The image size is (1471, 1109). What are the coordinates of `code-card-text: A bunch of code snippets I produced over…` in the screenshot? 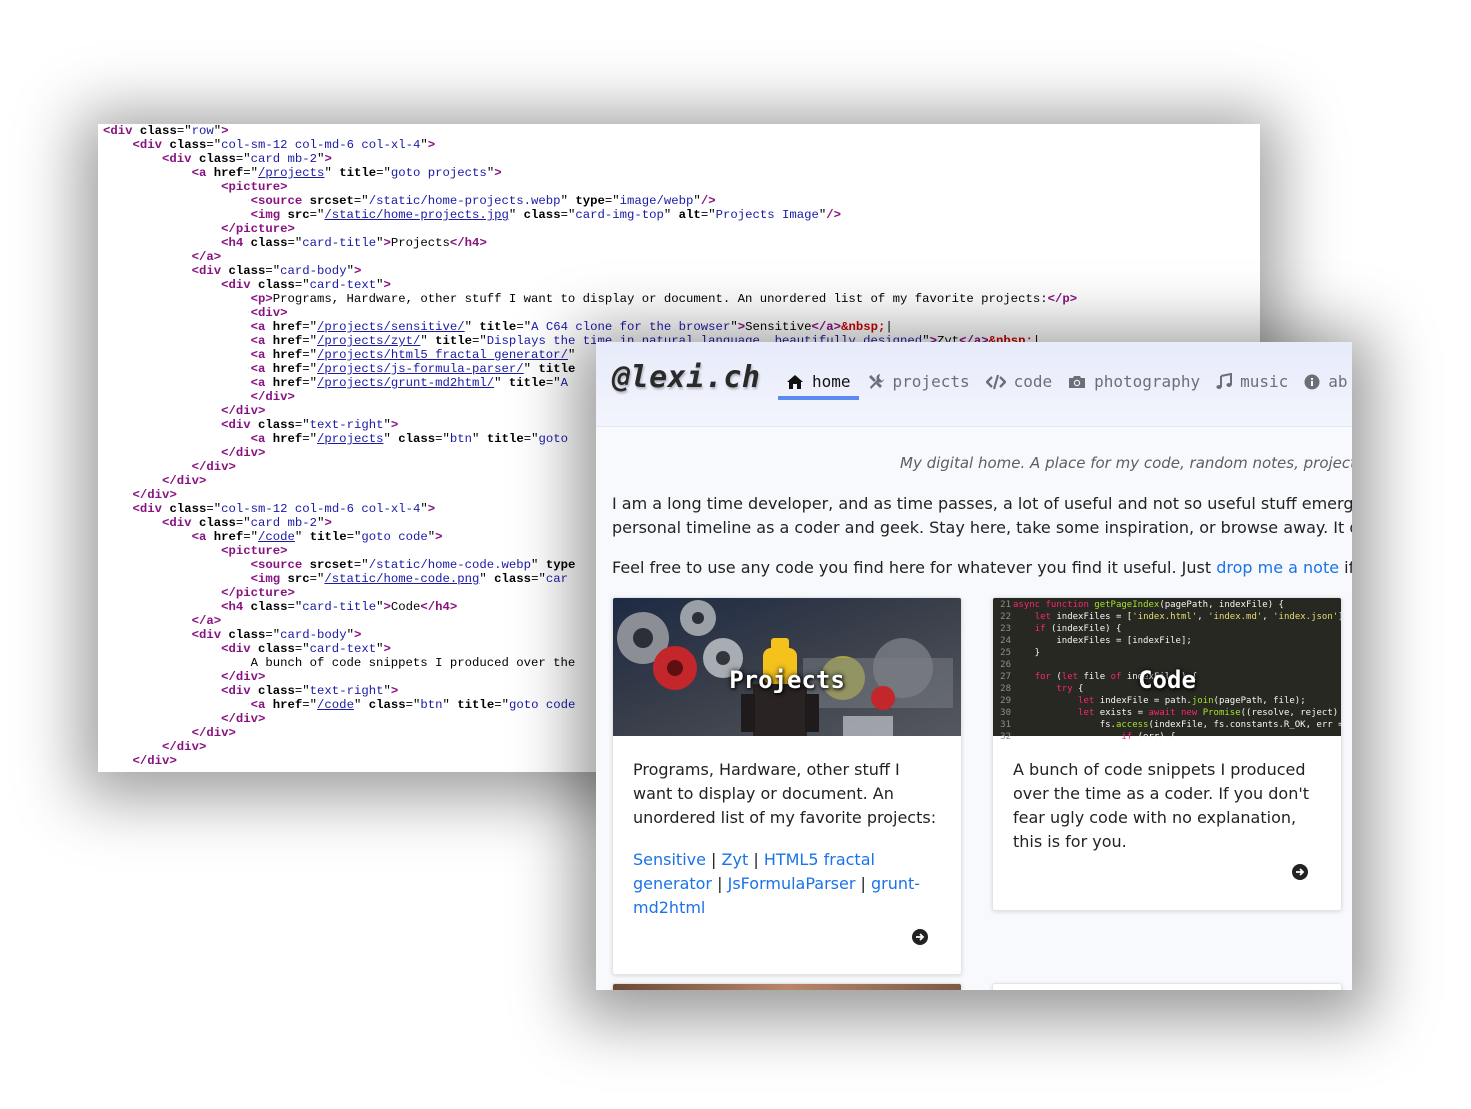 It's located at (1161, 805).